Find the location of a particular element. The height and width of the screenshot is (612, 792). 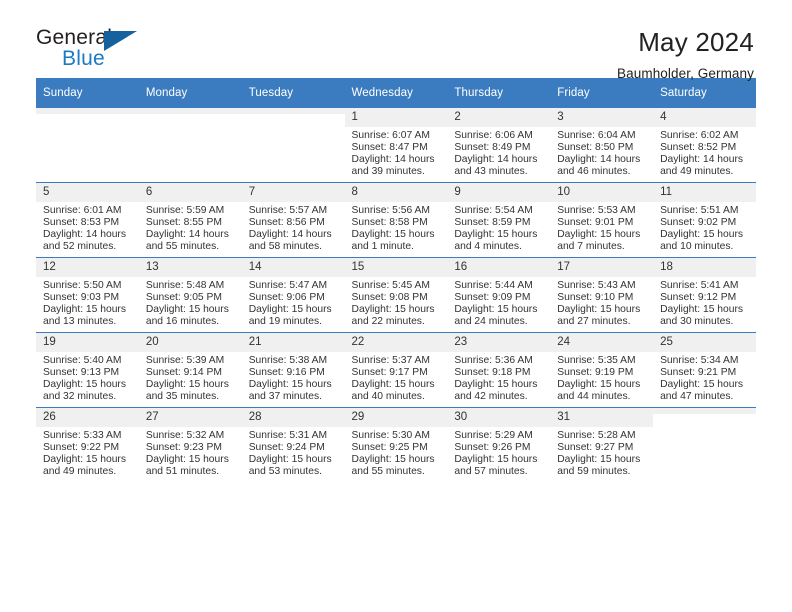

sunset-text: Sunset: 9:18 PM is located at coordinates (492, 372).